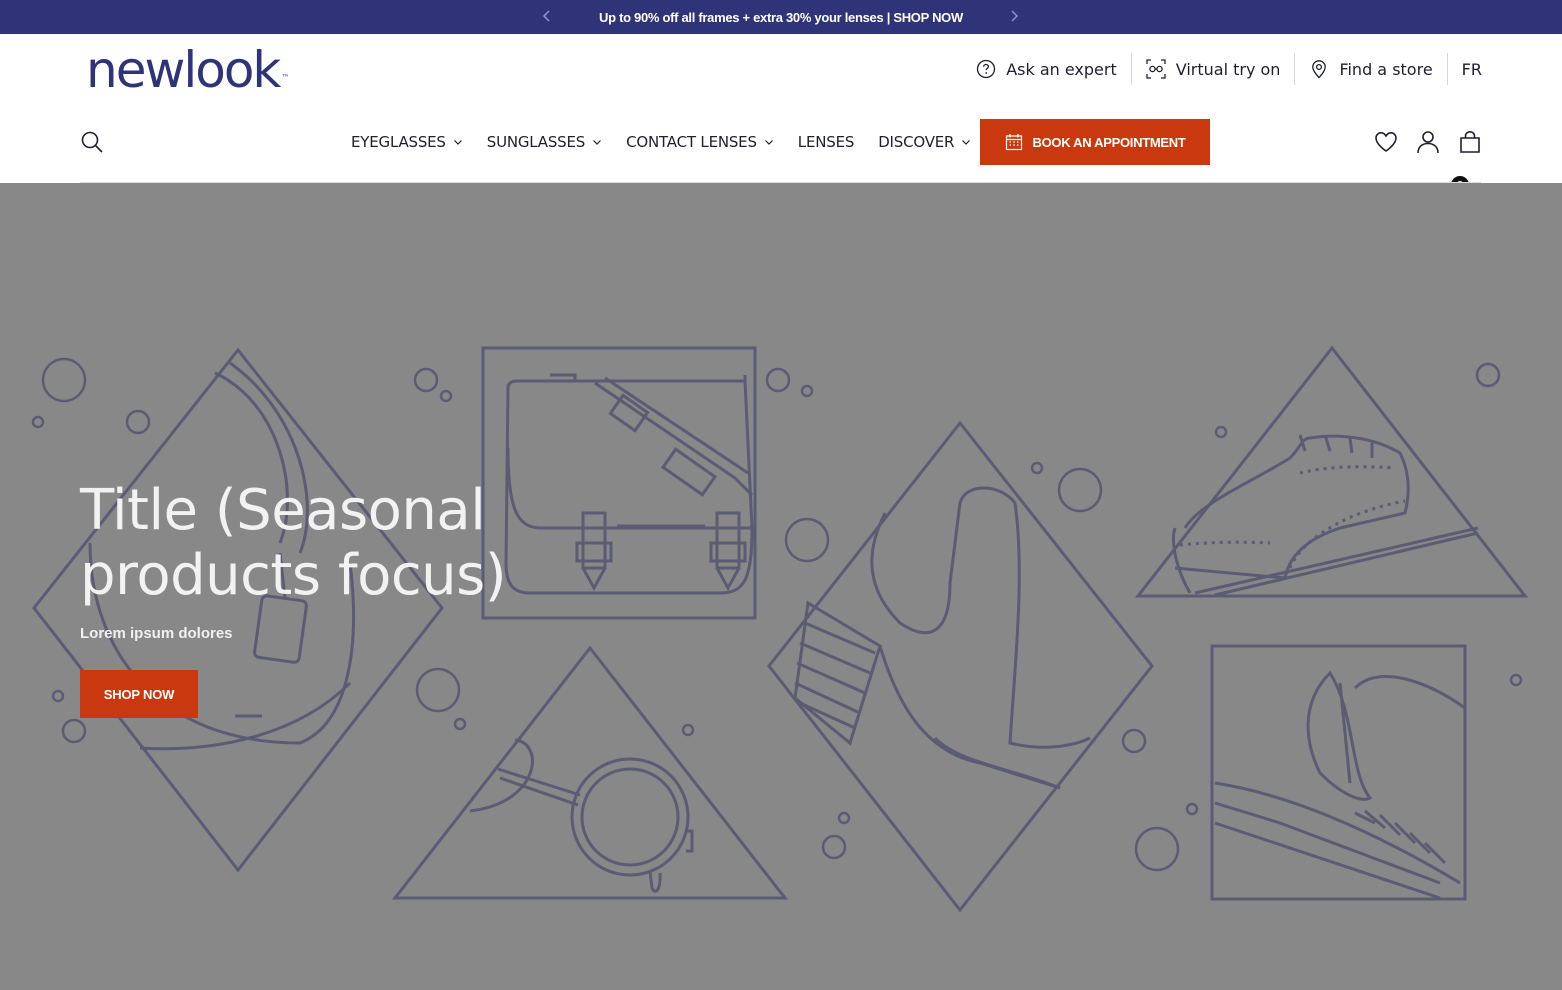 This screenshot has height=990, width=1562. I want to click on chevron-right-icon, so click(1015, 16).